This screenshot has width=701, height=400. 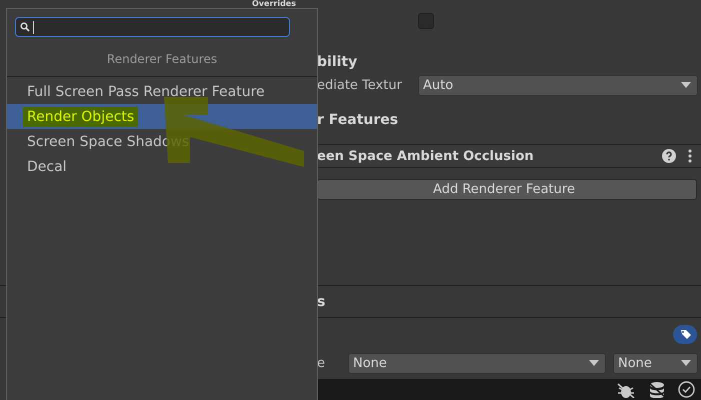 What do you see at coordinates (162, 166) in the screenshot?
I see `menu-item: Decal` at bounding box center [162, 166].